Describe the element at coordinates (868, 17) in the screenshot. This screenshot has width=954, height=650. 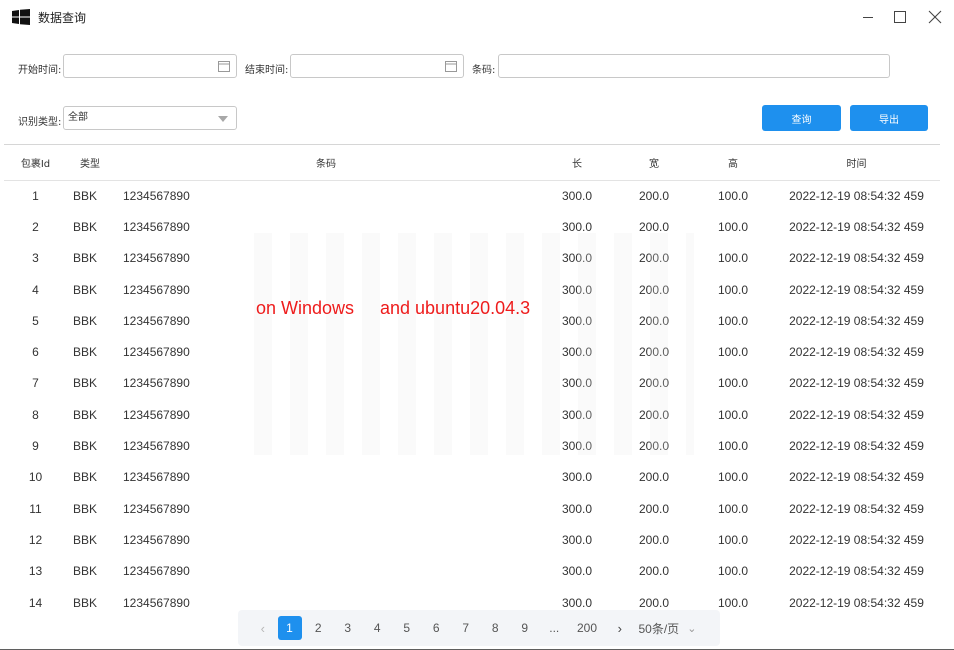
I see `minimize-button` at that location.